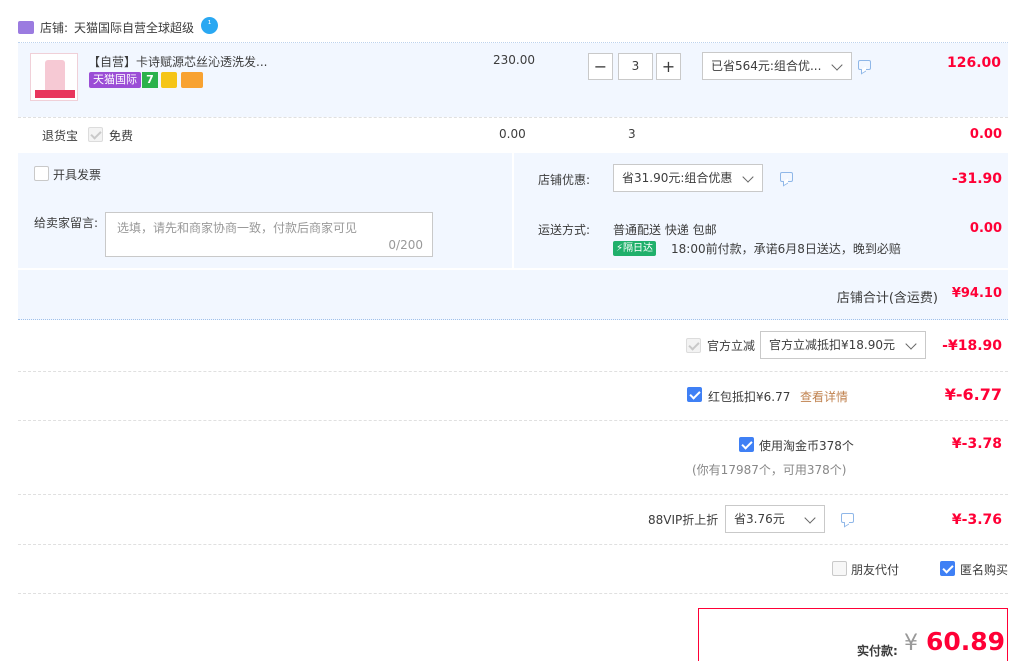 The image size is (1012, 661). What do you see at coordinates (600, 66) in the screenshot?
I see `qty-decrease-button: −` at bounding box center [600, 66].